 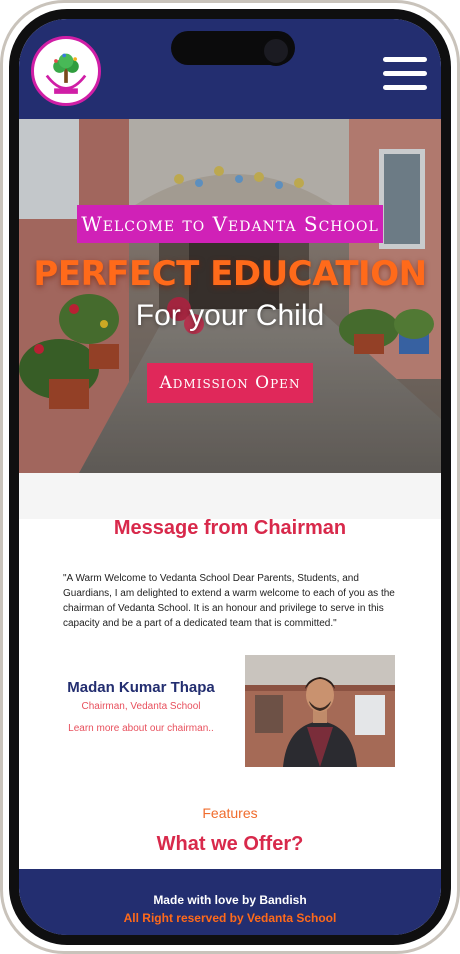 I want to click on school-logo, so click(x=66, y=71).